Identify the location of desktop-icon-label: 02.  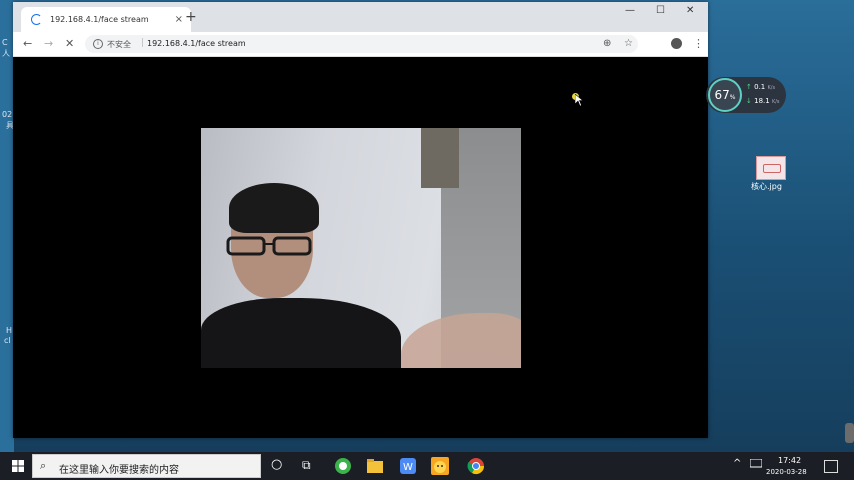
(7, 114).